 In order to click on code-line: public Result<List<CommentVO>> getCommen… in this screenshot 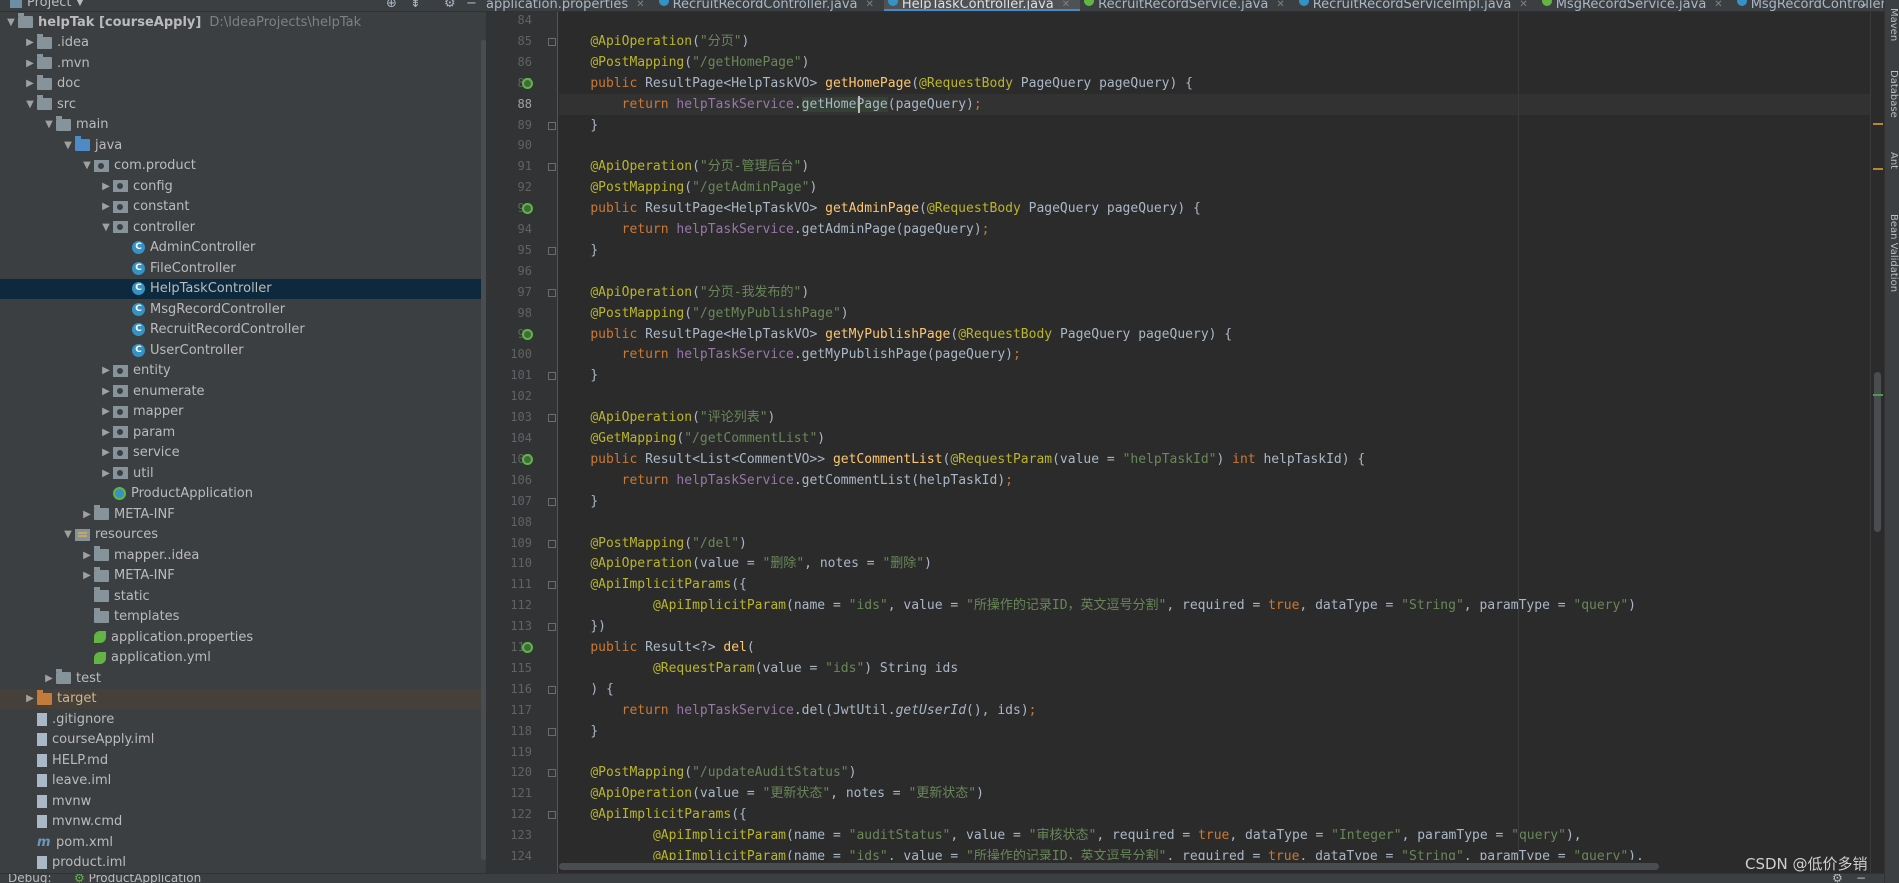, I will do `click(1214, 459)`.